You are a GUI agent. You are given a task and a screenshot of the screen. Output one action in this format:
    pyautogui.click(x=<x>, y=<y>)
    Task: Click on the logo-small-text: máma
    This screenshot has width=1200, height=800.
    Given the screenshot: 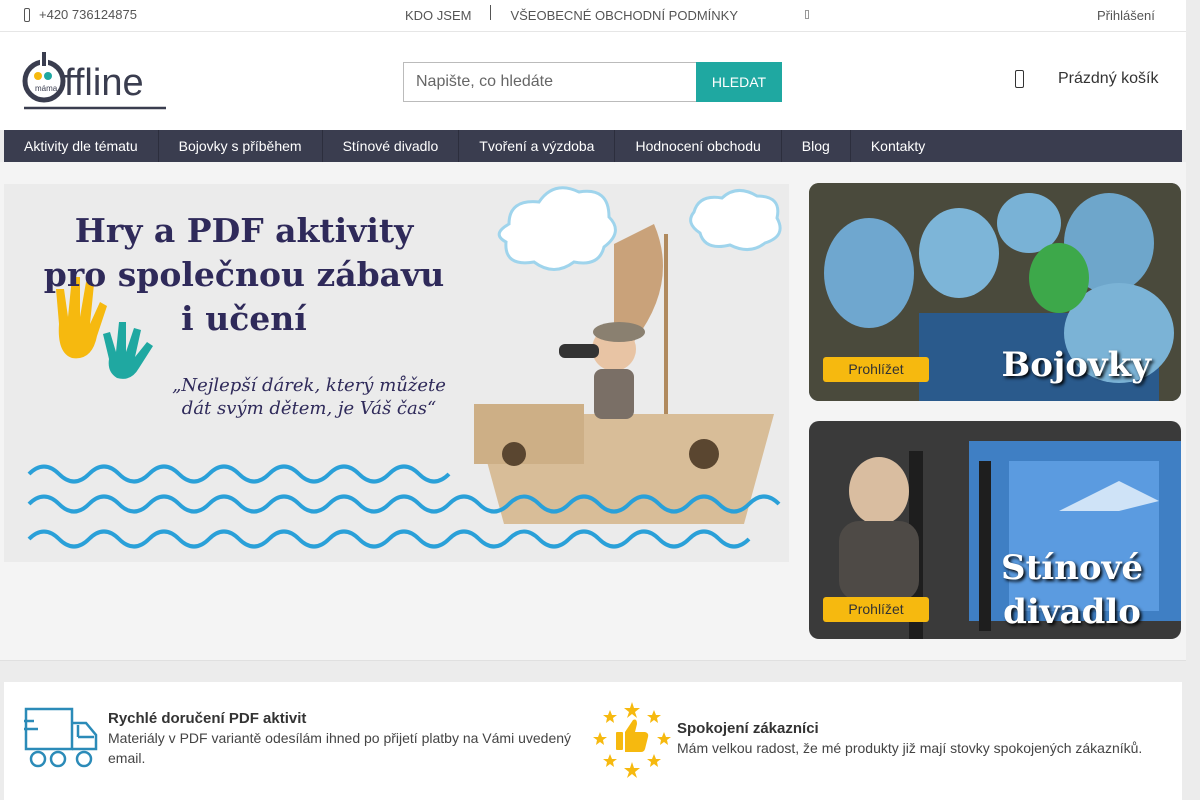 What is the action you would take?
    pyautogui.click(x=46, y=88)
    